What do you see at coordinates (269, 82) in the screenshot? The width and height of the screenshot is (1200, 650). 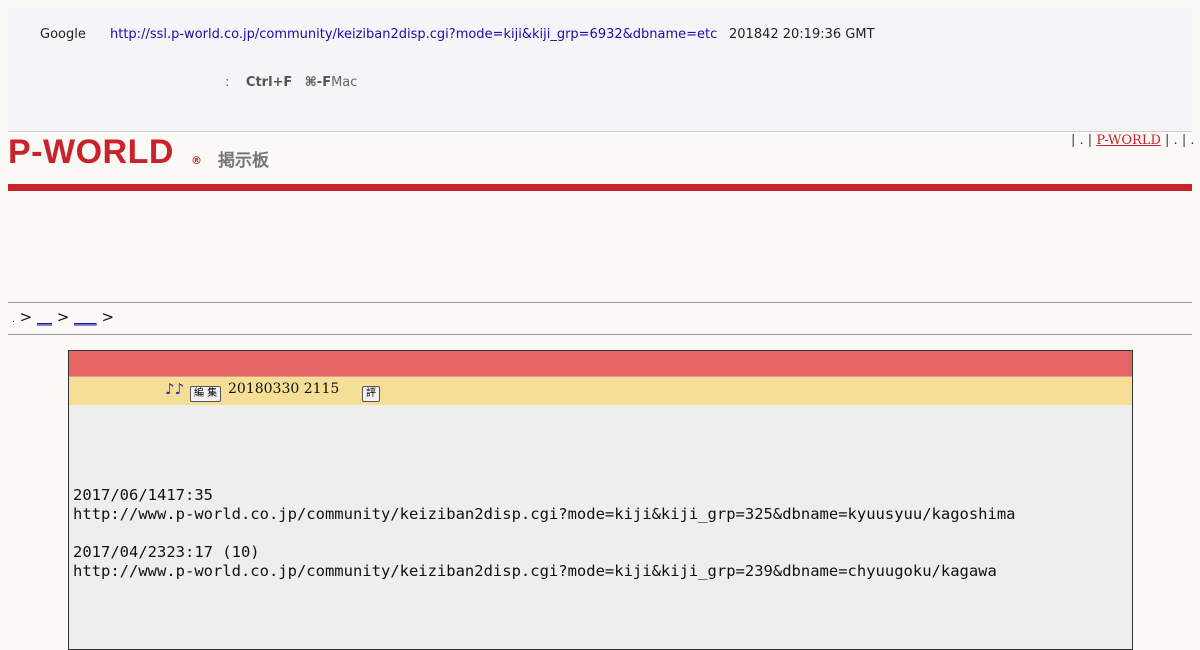 I see `shortcut-windows: Ctrl+F` at bounding box center [269, 82].